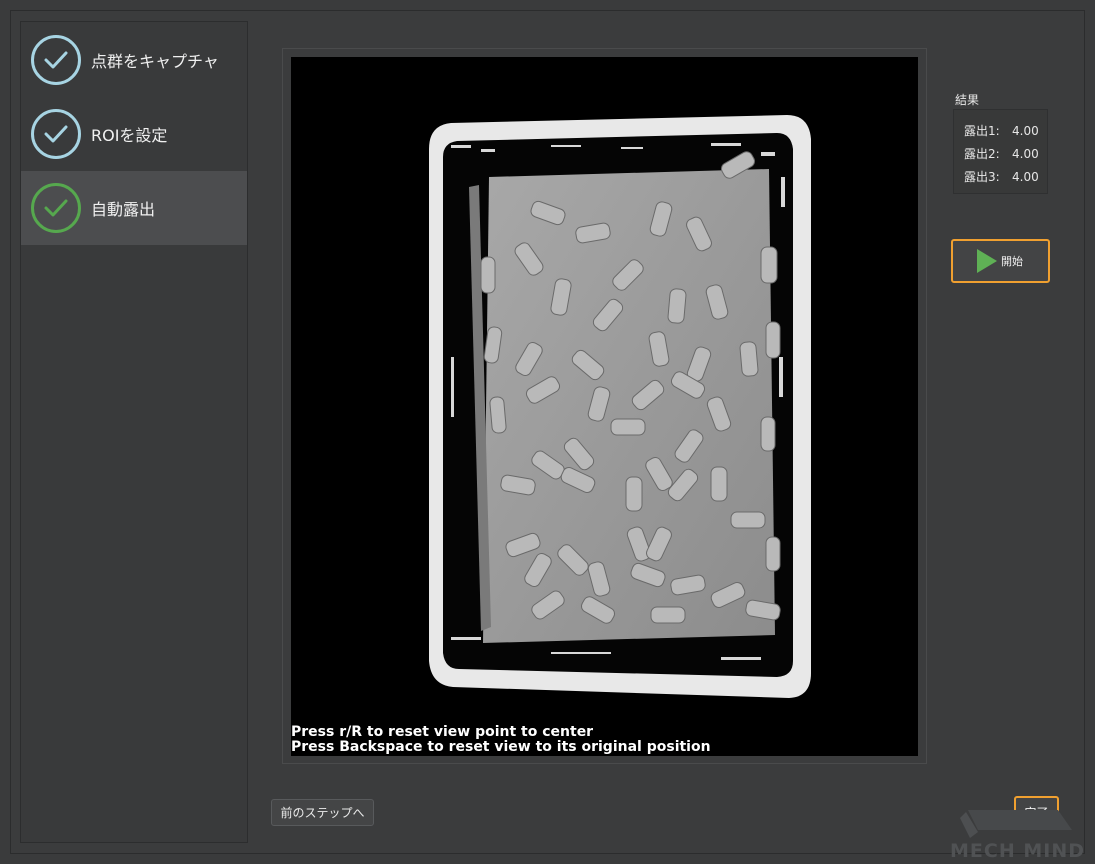 This screenshot has width=1095, height=864. What do you see at coordinates (1012, 261) in the screenshot?
I see `start-button-label: 開始` at bounding box center [1012, 261].